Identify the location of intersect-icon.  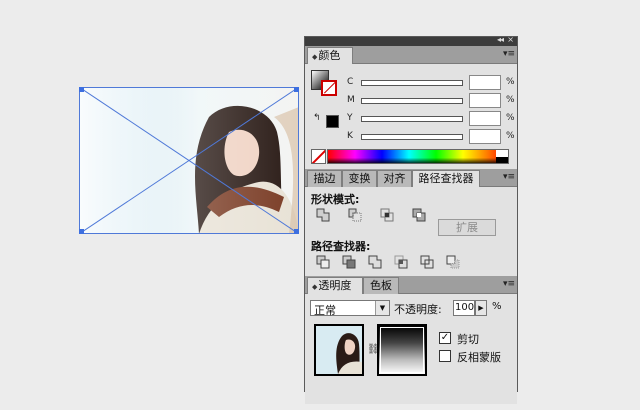
(387, 215).